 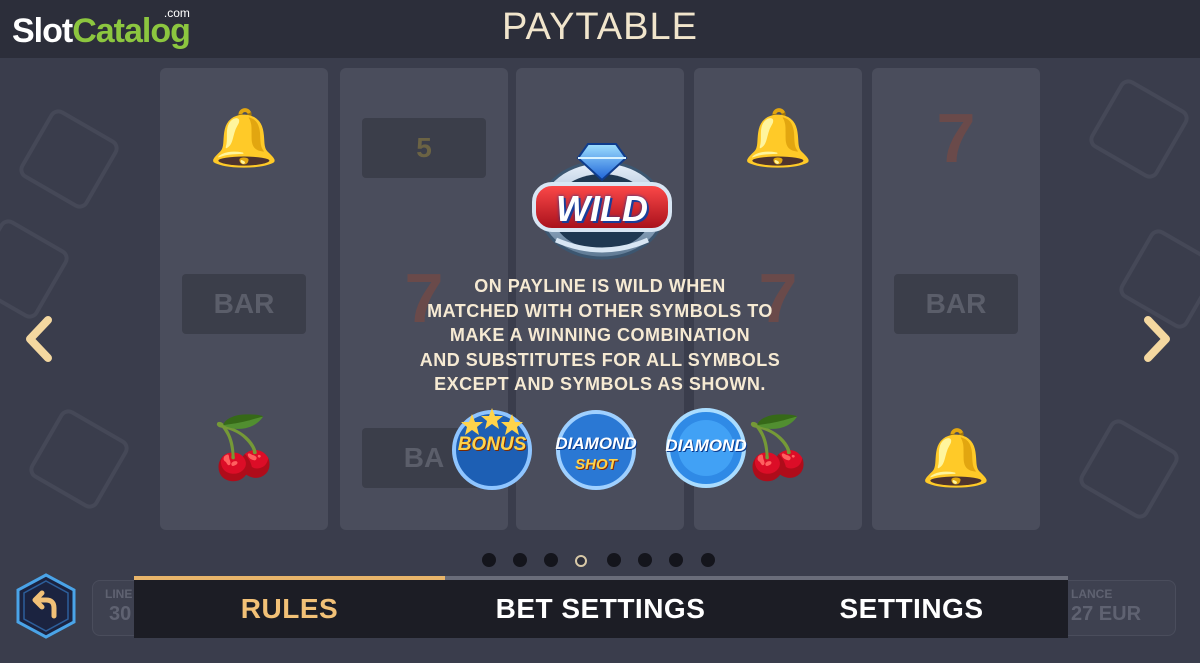 I want to click on description-line: AND SUBSTITUTES FOR ALL SYMBOLS, so click(x=600, y=359).